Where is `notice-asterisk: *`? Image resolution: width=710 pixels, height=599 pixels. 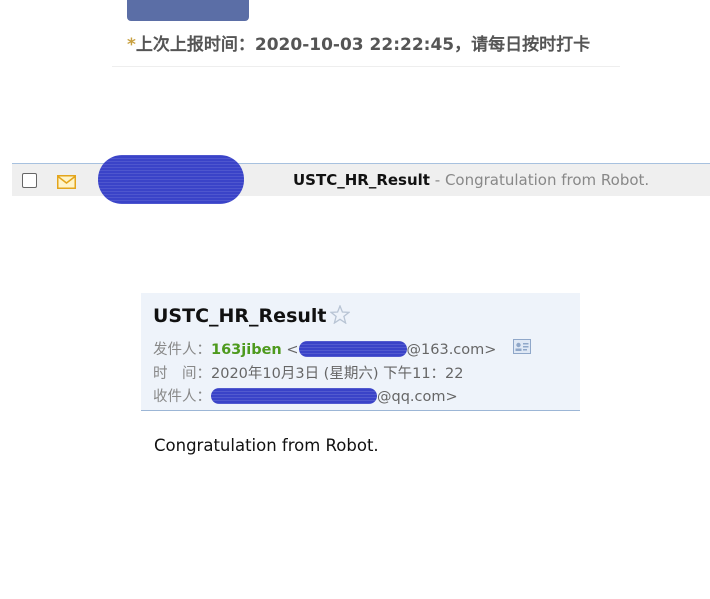 notice-asterisk: * is located at coordinates (131, 45).